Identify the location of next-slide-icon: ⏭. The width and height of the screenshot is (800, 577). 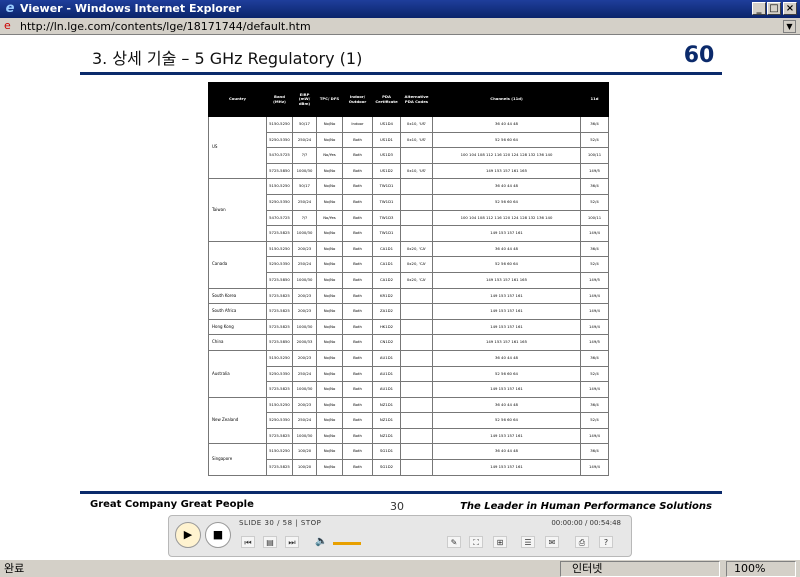
(292, 542).